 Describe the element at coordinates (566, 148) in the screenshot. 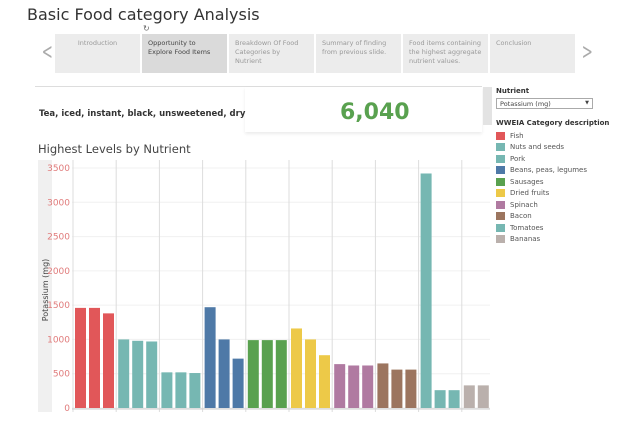

I see `legend-item: Nuts and seeds` at that location.